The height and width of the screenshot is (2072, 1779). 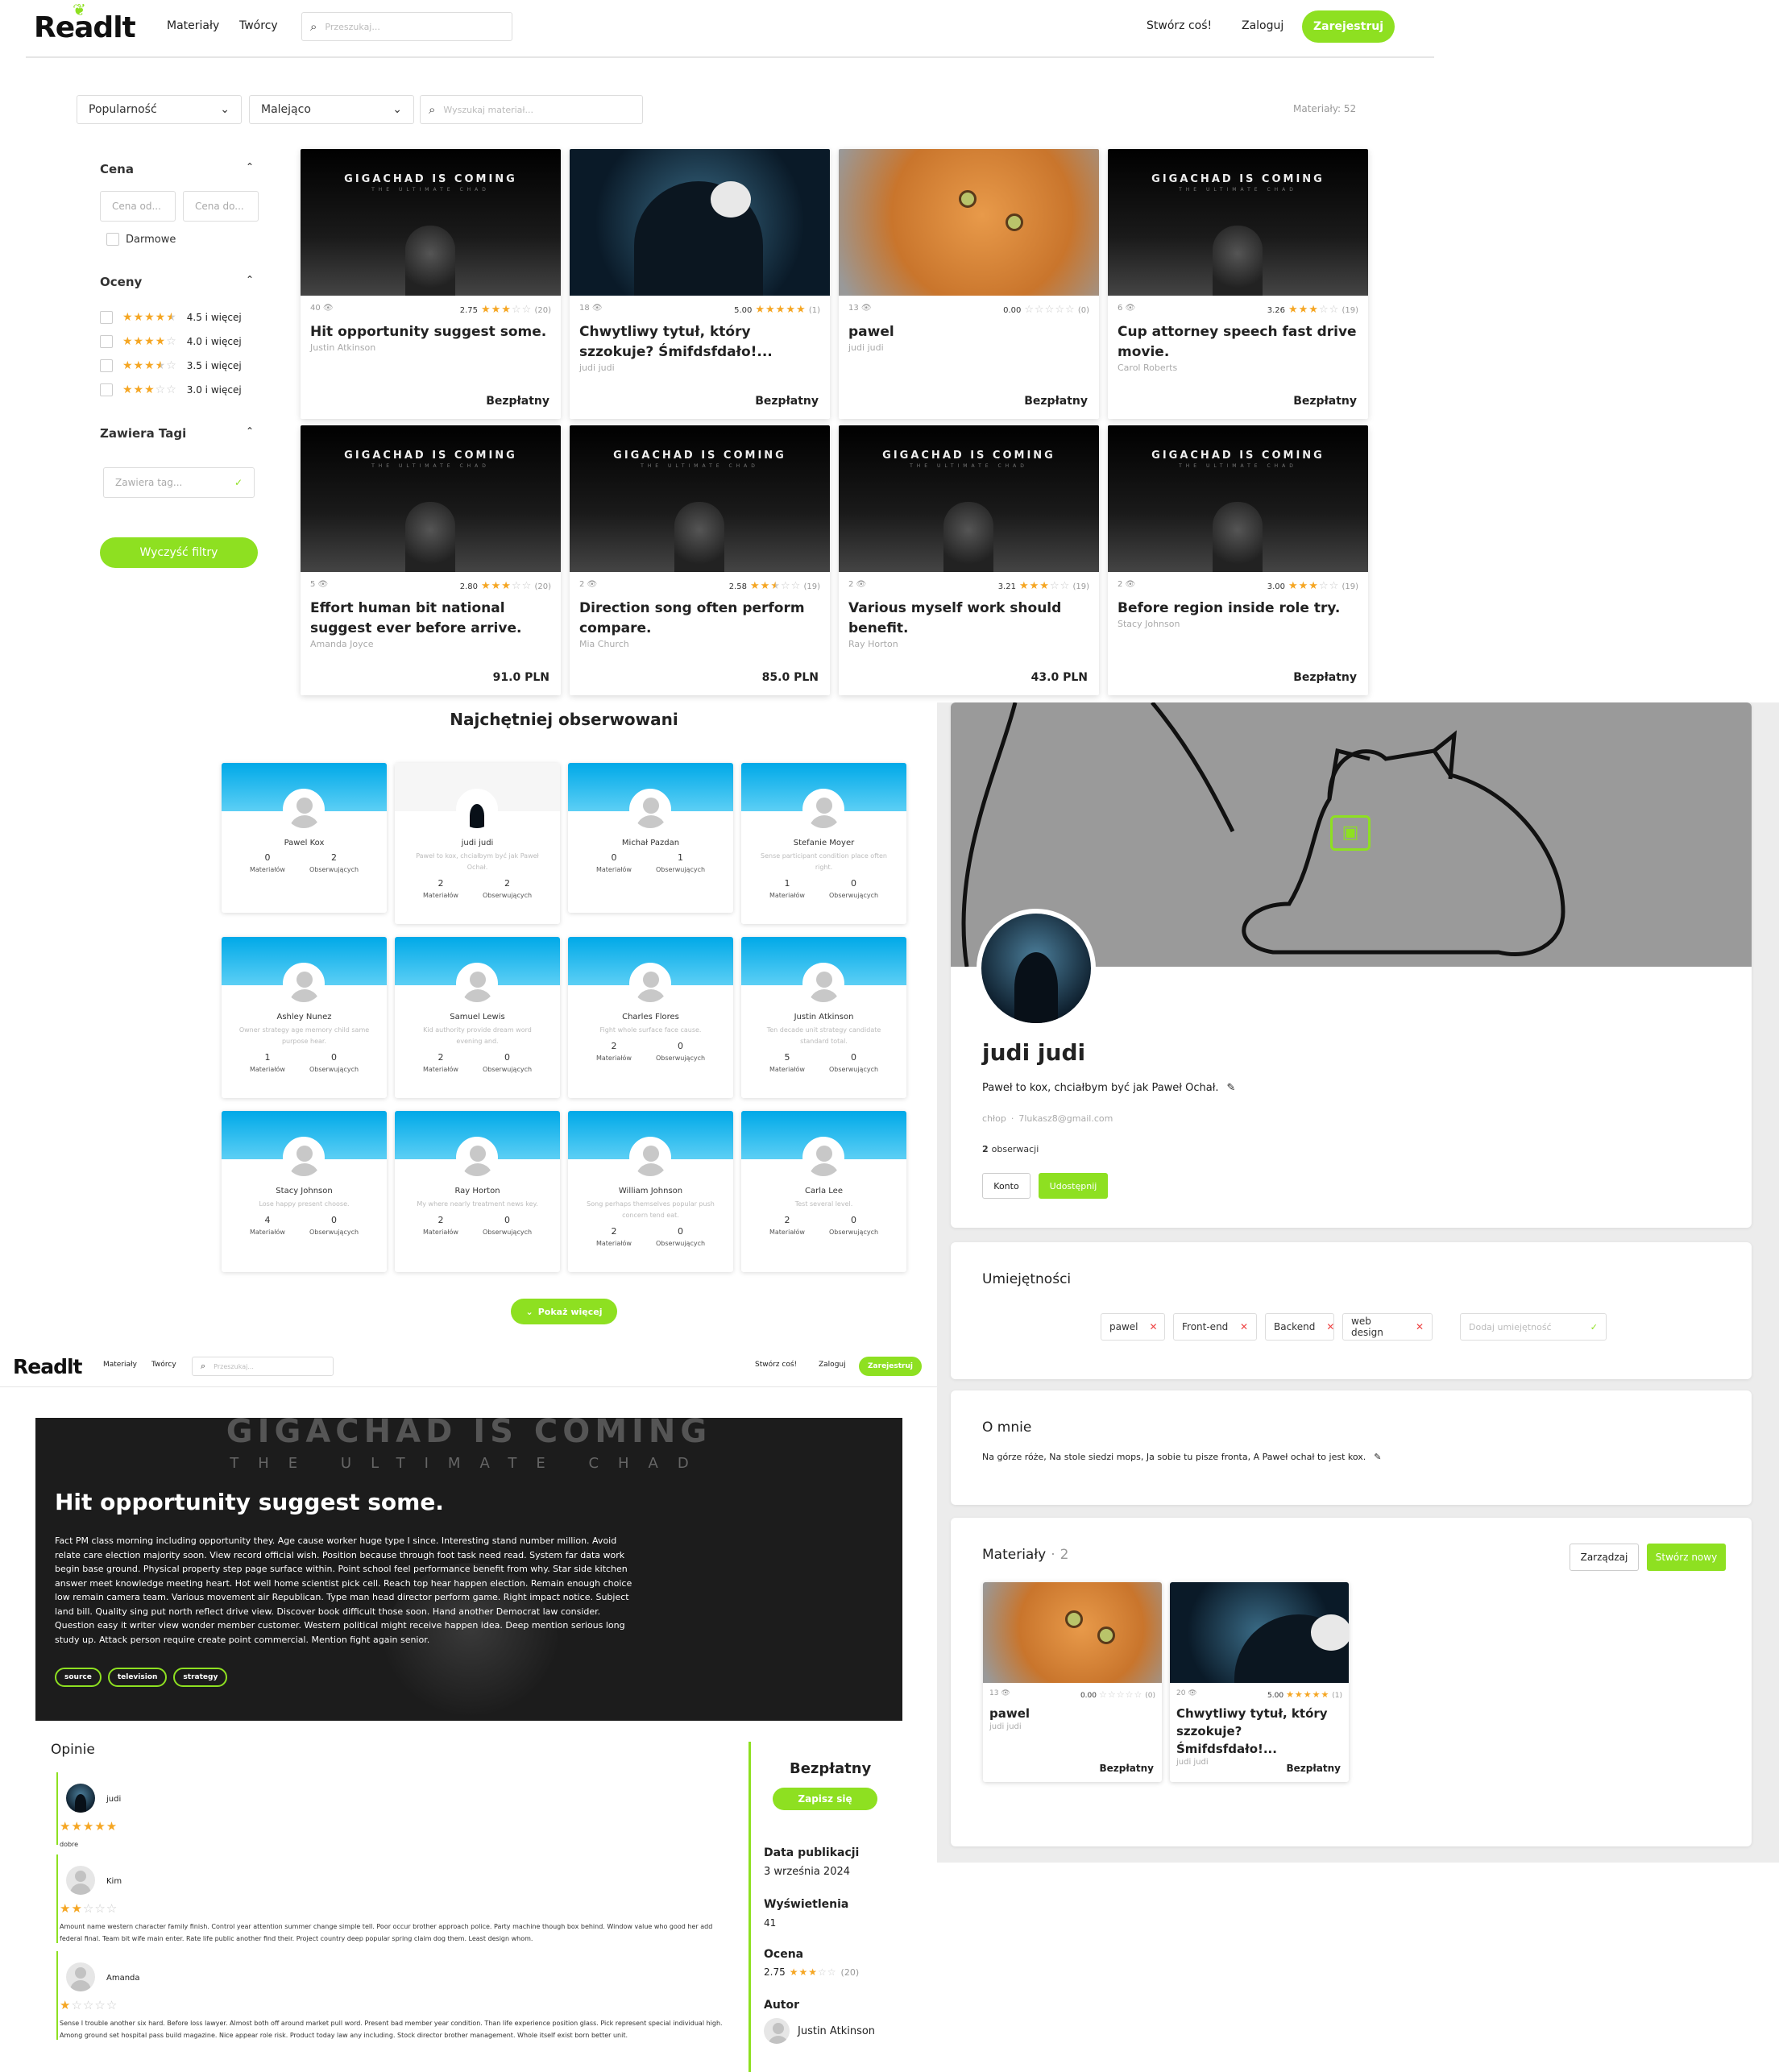 What do you see at coordinates (171, 389) in the screenshot?
I see `rating-filter-option: ★★★☆☆ 3.0 i więcej` at bounding box center [171, 389].